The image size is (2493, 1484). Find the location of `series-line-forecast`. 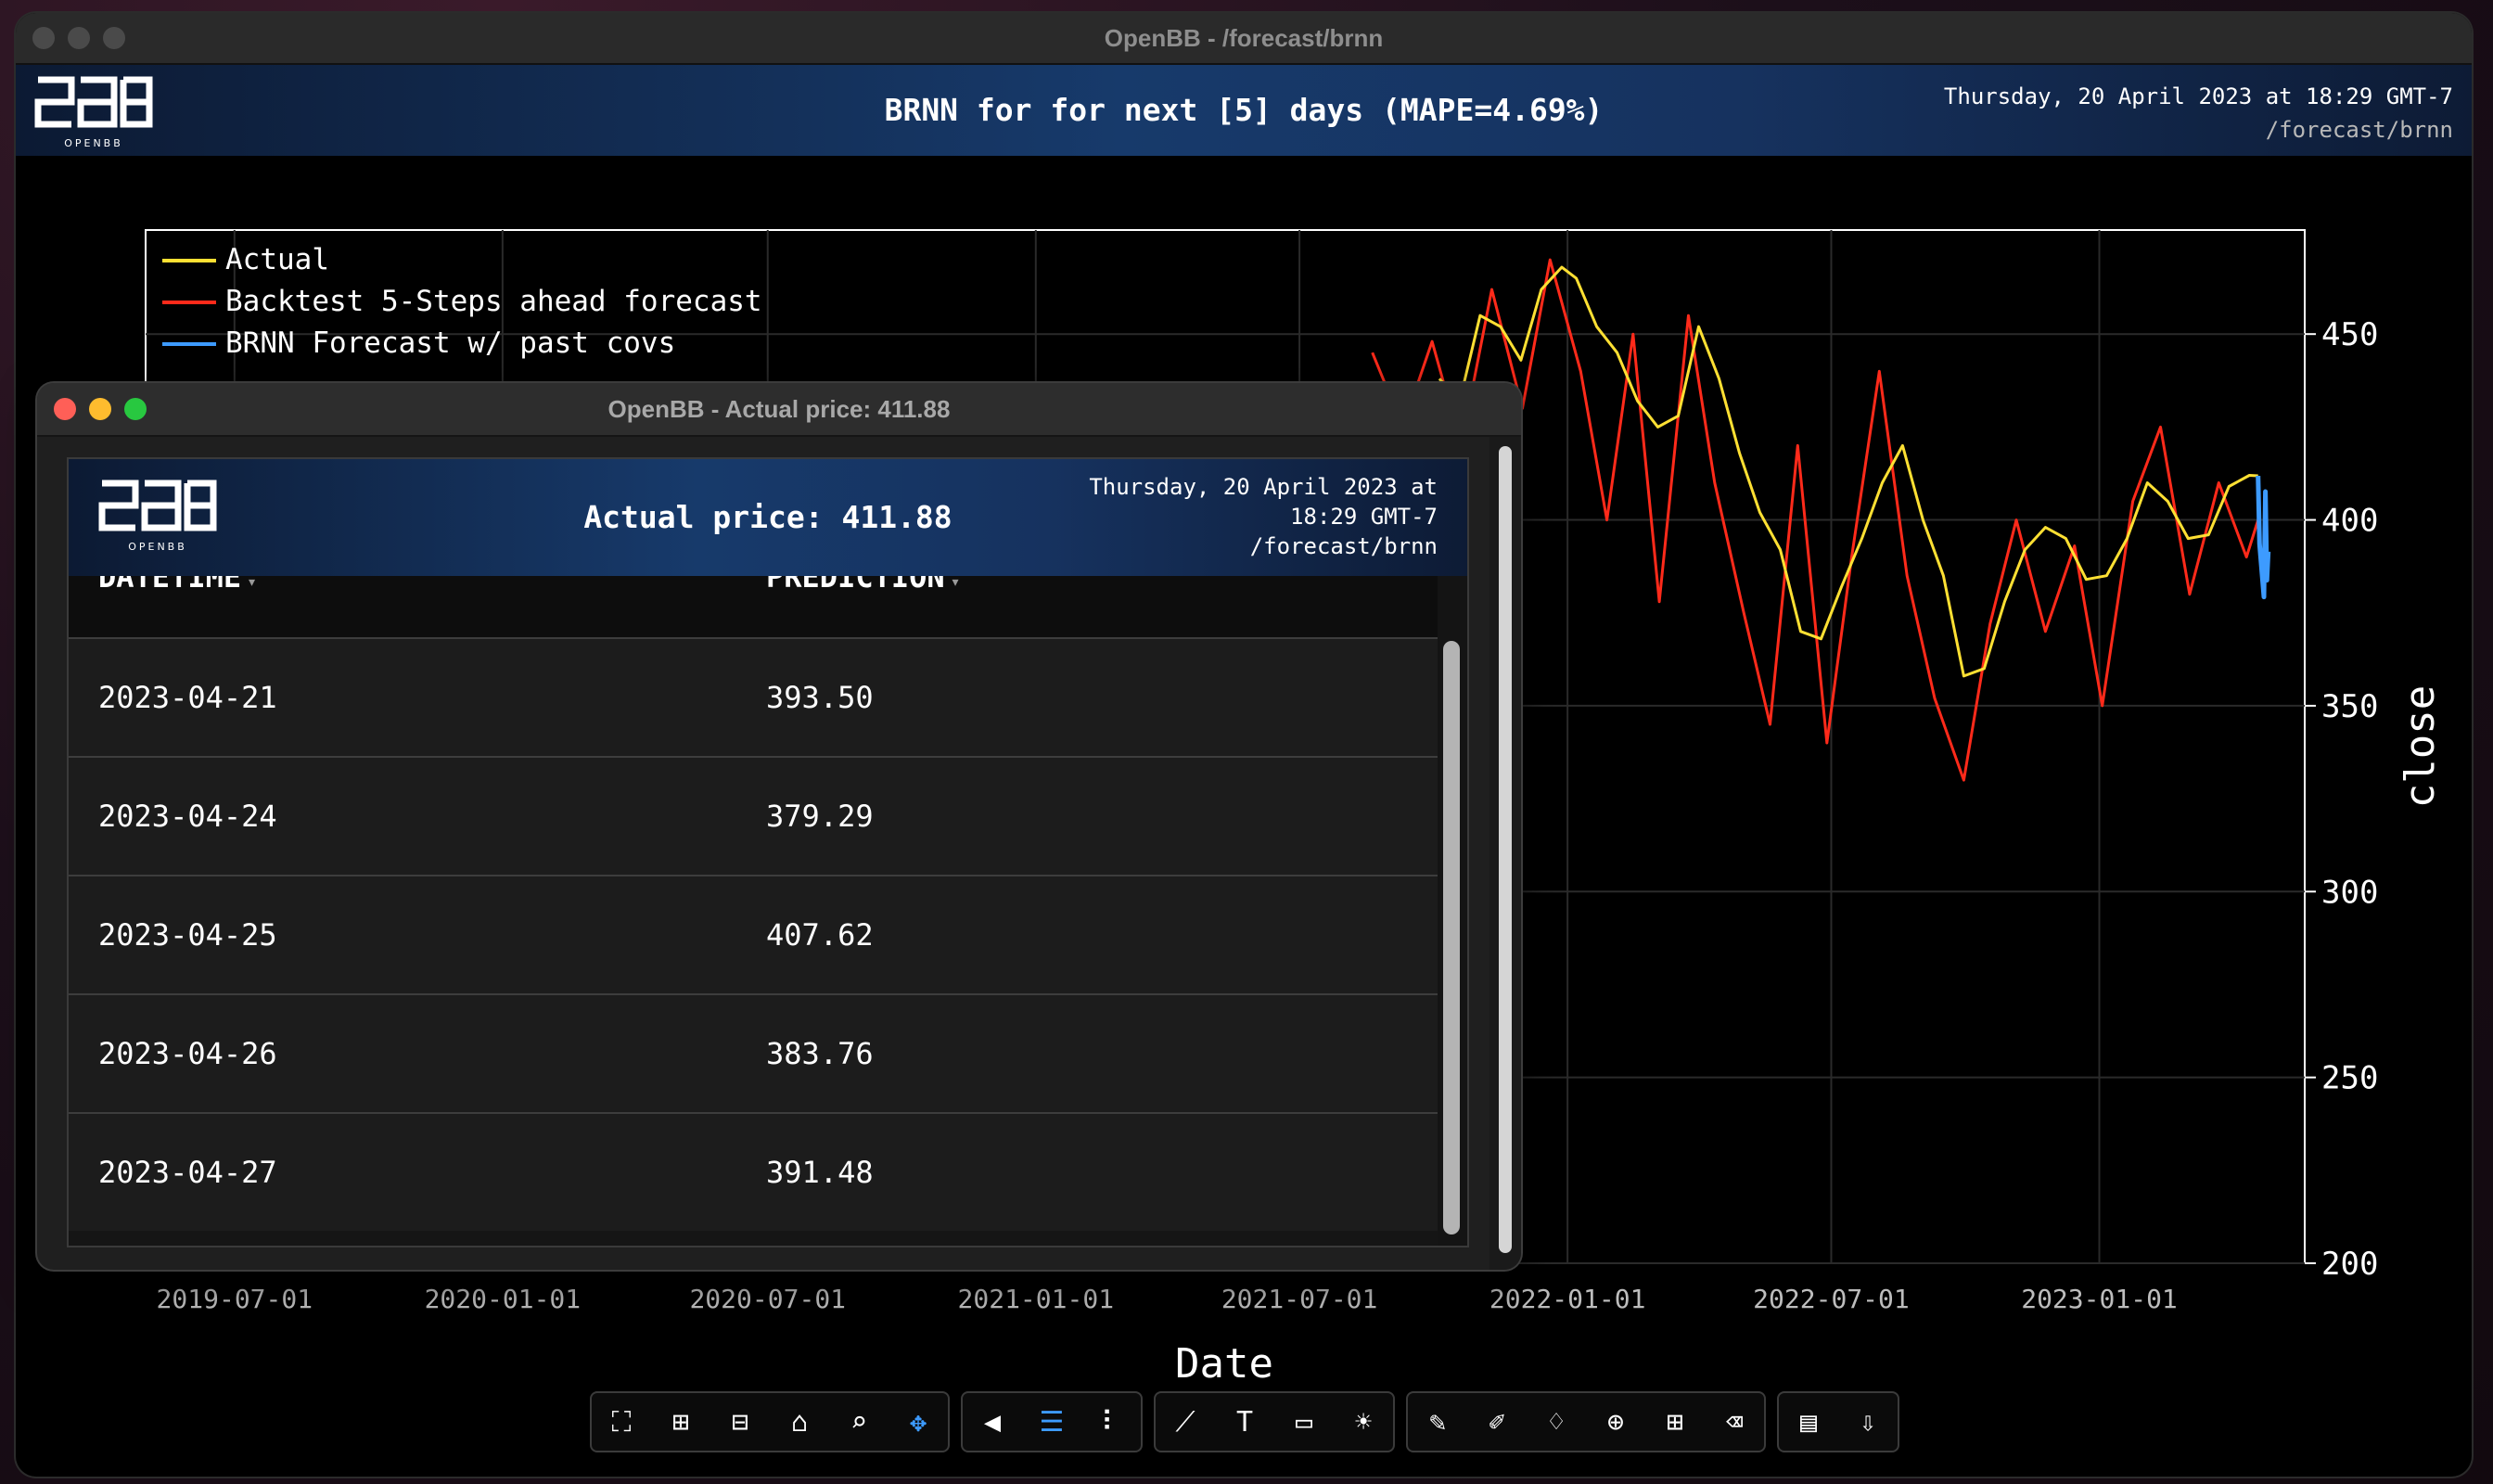

series-line-forecast is located at coordinates (2263, 537).